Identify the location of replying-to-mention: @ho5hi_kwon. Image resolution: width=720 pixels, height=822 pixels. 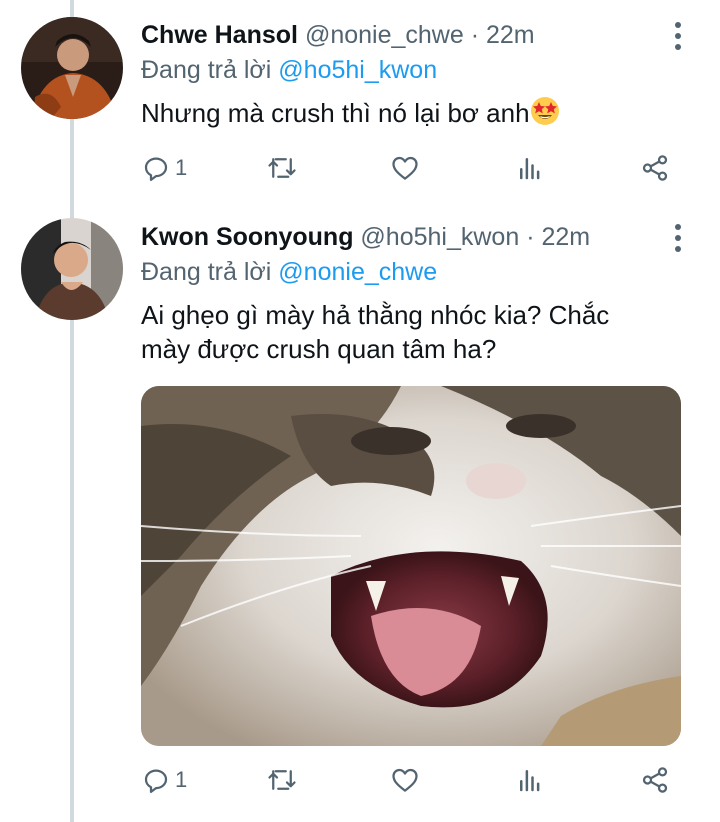
(357, 70).